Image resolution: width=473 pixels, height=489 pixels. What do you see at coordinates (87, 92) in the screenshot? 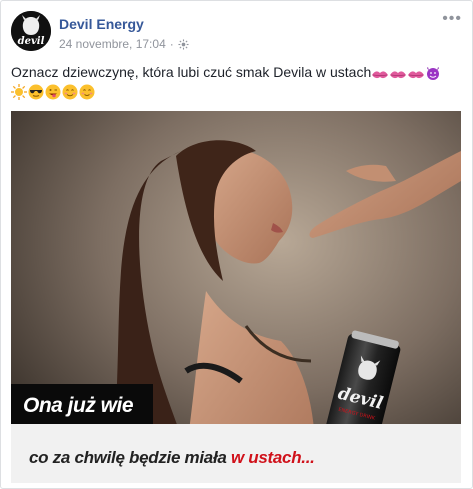
I see `blushing-face-icon` at bounding box center [87, 92].